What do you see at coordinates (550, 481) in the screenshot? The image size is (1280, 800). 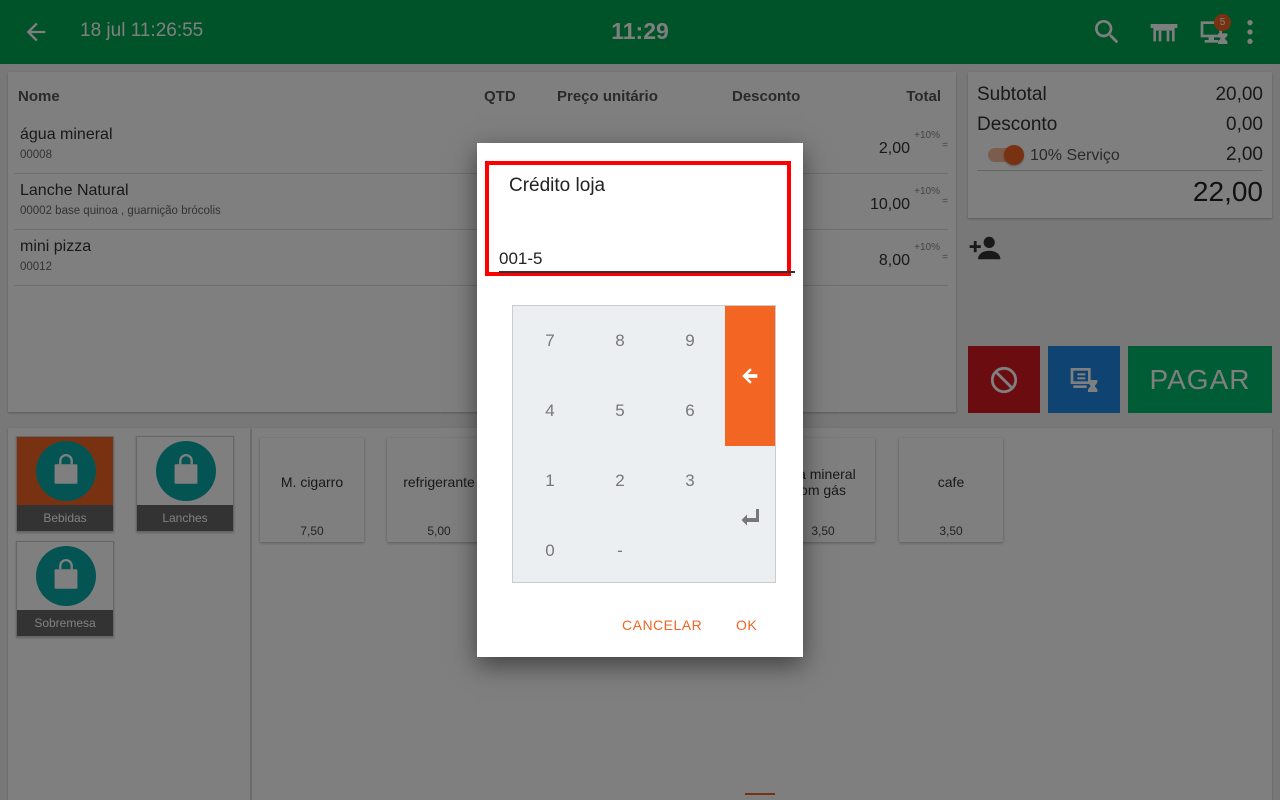 I see `key-1: 1` at bounding box center [550, 481].